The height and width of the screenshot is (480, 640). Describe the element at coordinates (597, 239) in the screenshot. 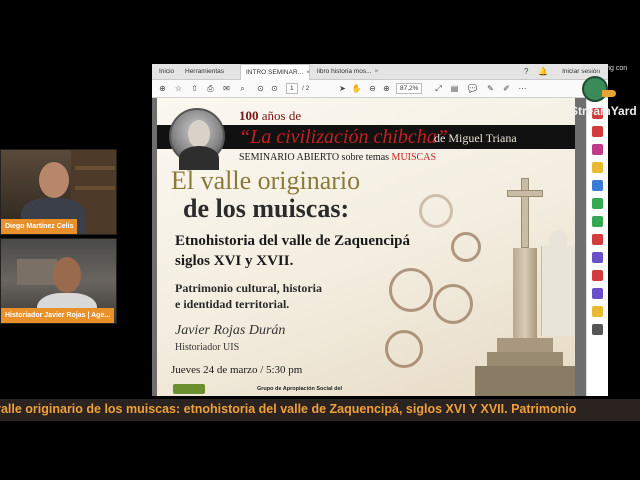

I see `redact-icon` at that location.